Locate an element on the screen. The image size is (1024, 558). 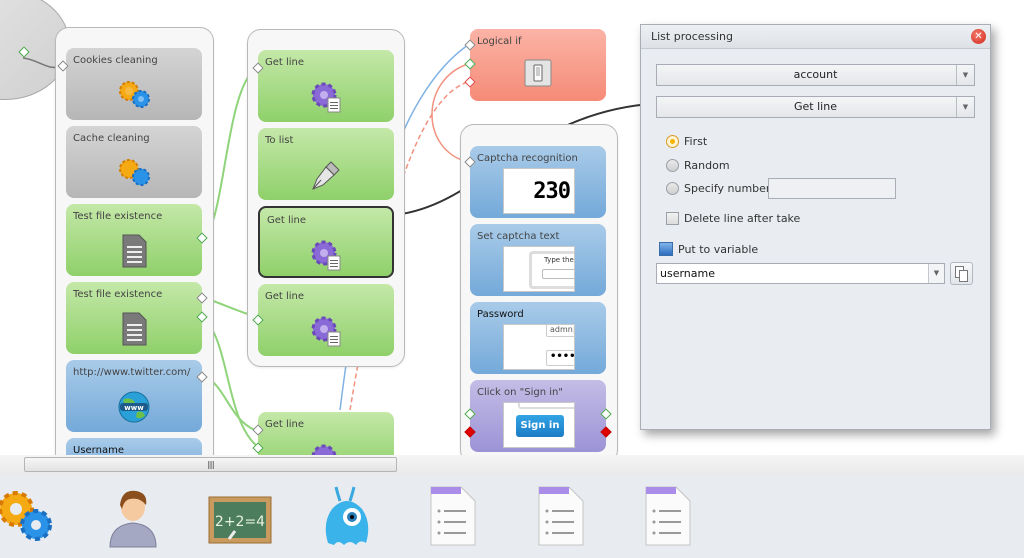
block-password: Password admn| •••• is located at coordinates (538, 338).